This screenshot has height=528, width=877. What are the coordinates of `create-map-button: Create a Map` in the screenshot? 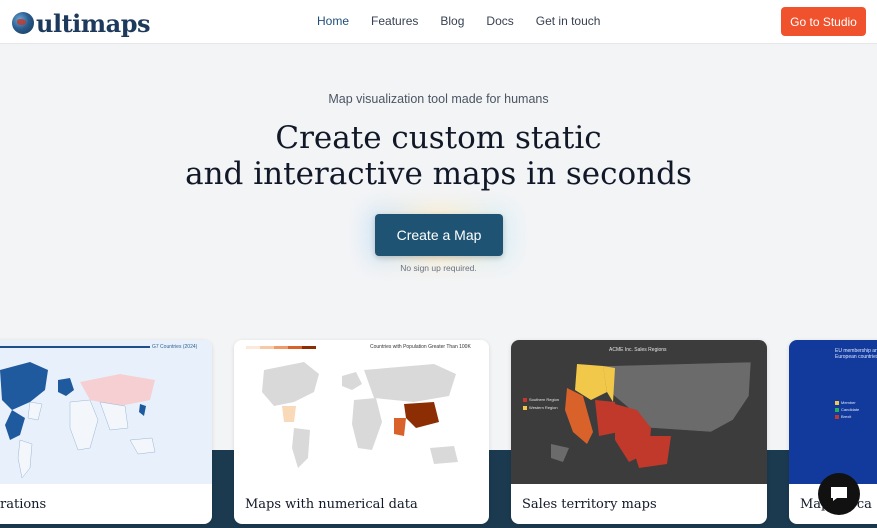 It's located at (439, 235).